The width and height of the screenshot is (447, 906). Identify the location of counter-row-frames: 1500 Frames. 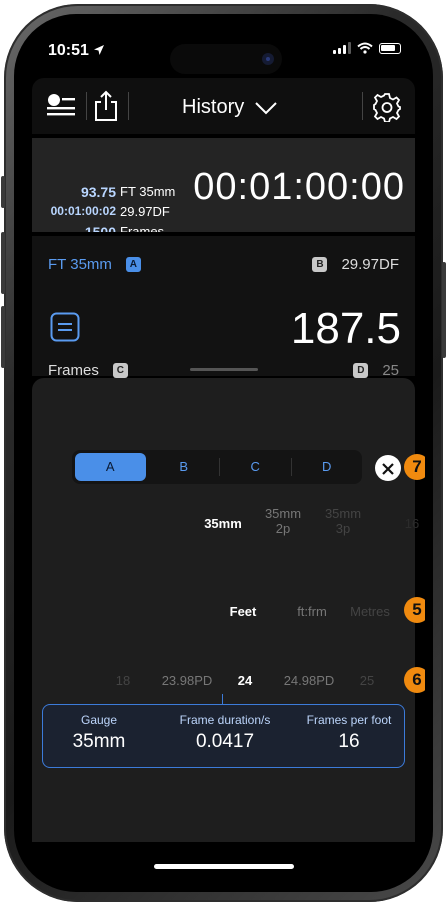
(110, 228).